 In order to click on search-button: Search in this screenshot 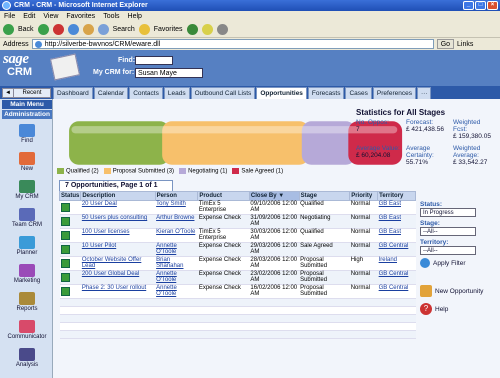, I will do `click(124, 29)`.